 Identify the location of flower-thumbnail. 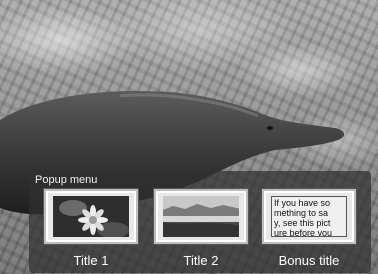
(91, 216).